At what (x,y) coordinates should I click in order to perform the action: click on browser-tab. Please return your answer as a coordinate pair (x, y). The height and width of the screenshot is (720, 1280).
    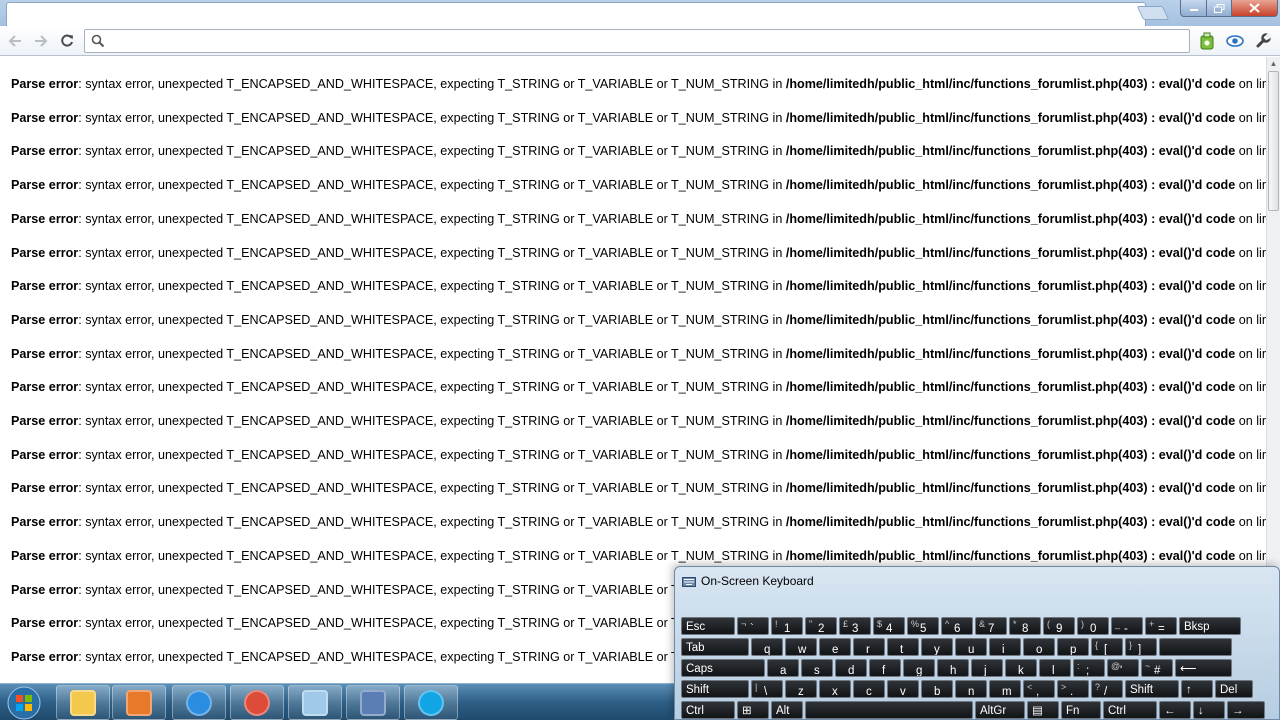
    Looking at the image, I should click on (576, 14).